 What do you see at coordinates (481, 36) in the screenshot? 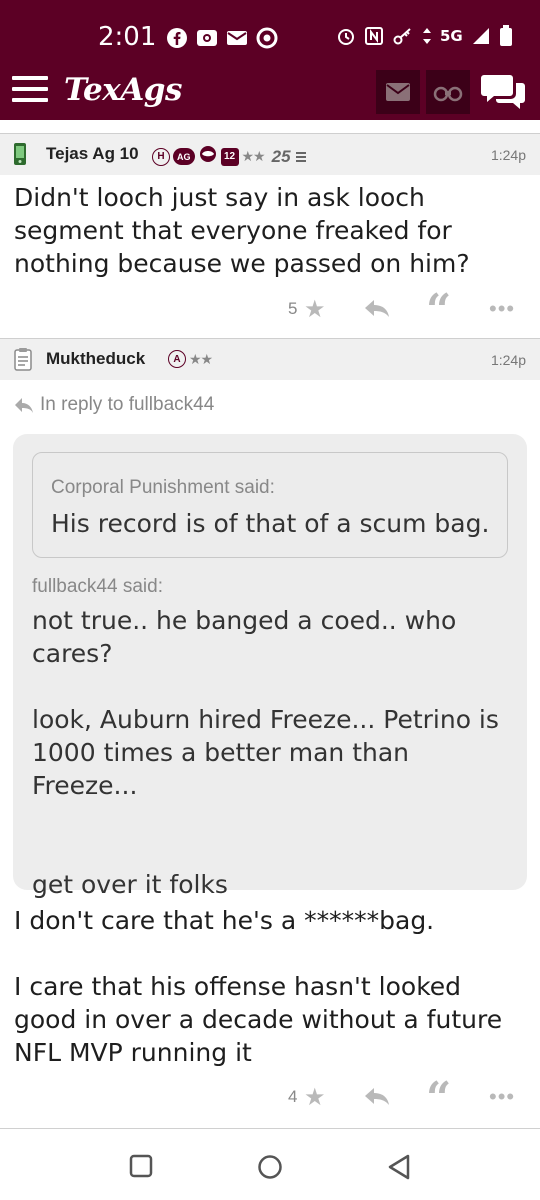
I see `signal-icon` at bounding box center [481, 36].